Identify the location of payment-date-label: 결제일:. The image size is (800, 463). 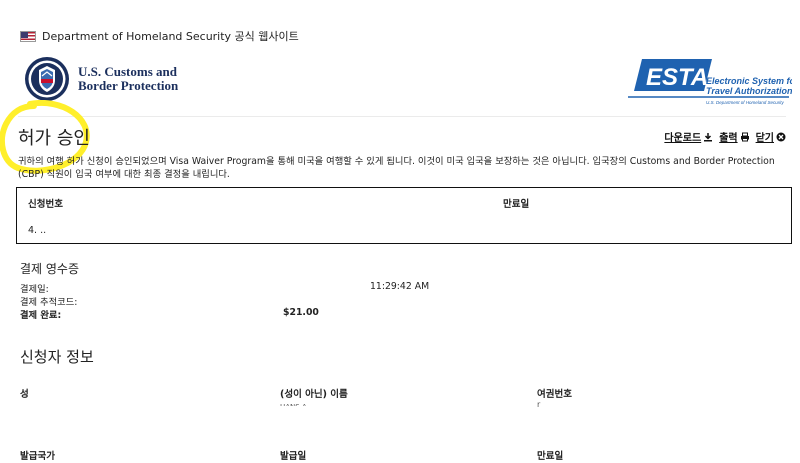
(34, 289).